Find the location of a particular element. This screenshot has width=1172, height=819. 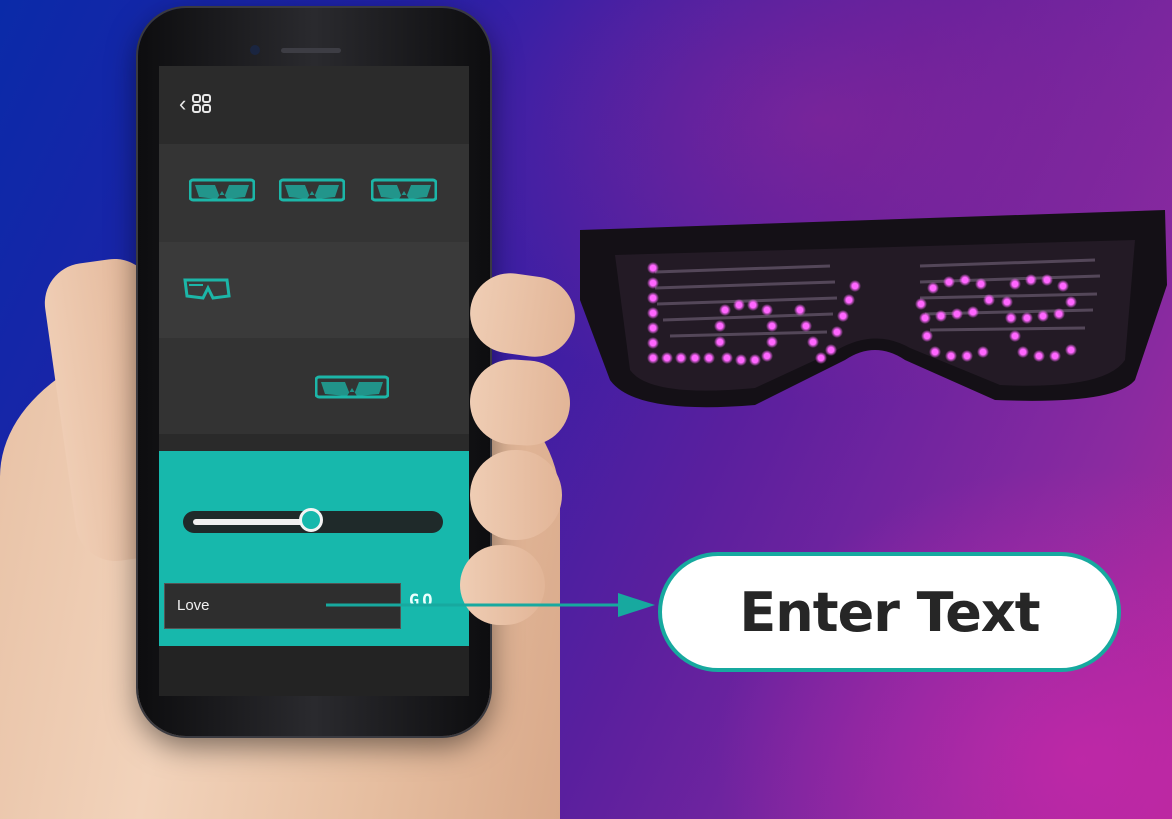

callout-label: Enter Text is located at coordinates (889, 612).